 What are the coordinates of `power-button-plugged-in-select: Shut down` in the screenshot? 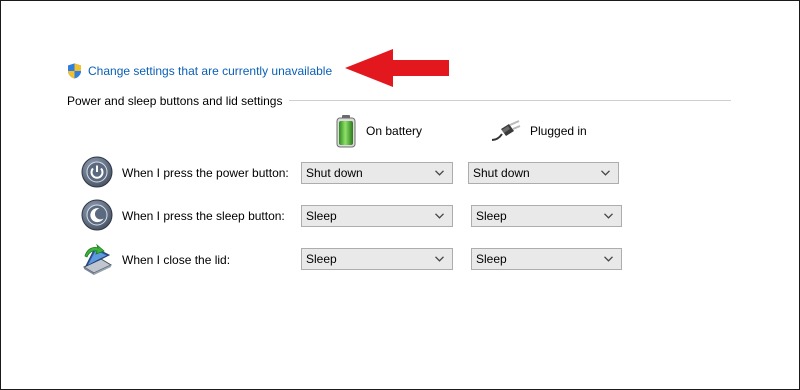 It's located at (543, 173).